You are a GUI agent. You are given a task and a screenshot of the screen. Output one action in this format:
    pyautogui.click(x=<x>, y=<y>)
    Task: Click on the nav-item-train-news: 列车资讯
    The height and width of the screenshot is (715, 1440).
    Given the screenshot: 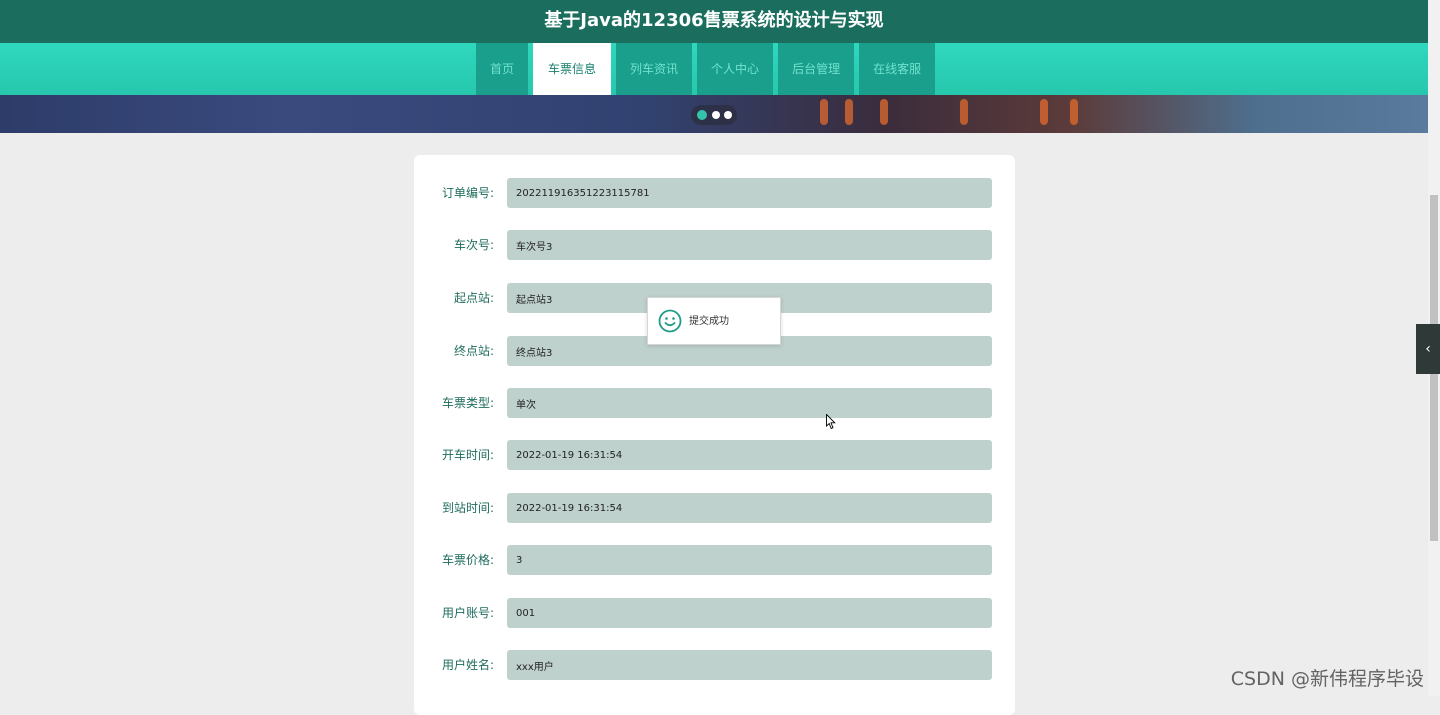 What is the action you would take?
    pyautogui.click(x=654, y=69)
    